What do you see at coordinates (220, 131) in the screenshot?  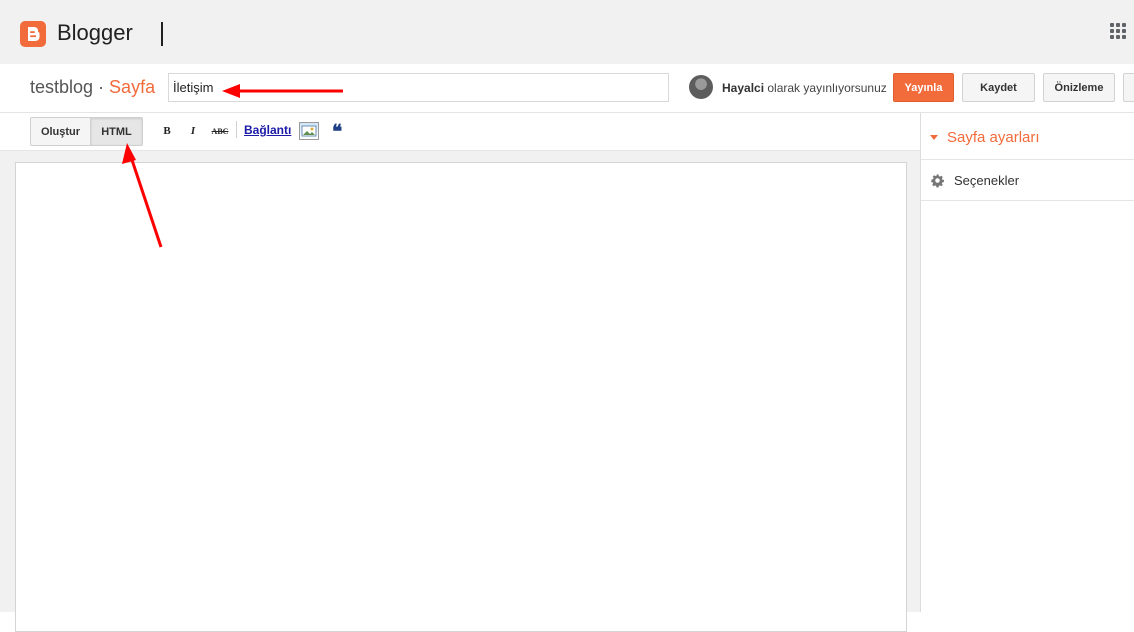 I see `strikethrough-button: ABC` at bounding box center [220, 131].